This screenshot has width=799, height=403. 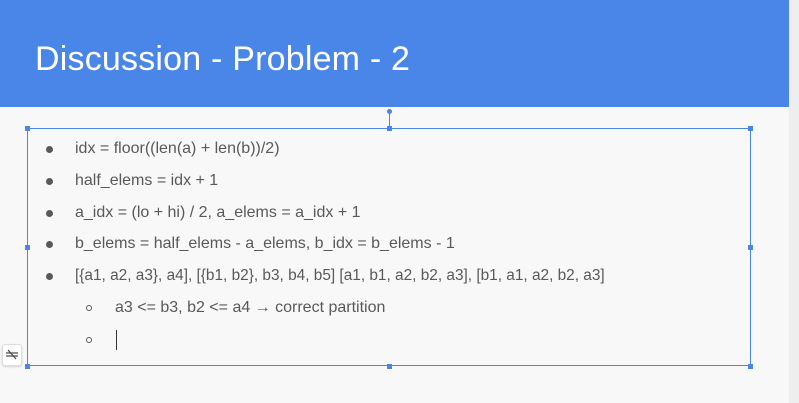 What do you see at coordinates (389, 366) in the screenshot?
I see `resize-handle-bottom` at bounding box center [389, 366].